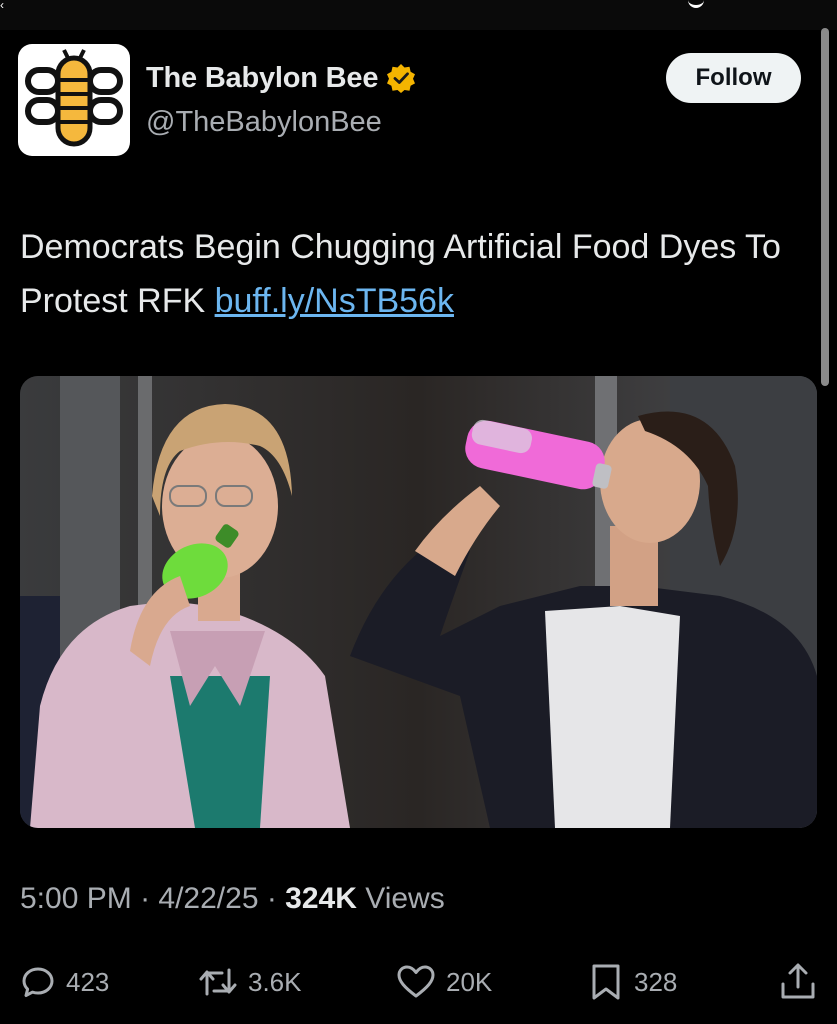 Image resolution: width=837 pixels, height=1024 pixels. I want to click on share-icon, so click(798, 981).